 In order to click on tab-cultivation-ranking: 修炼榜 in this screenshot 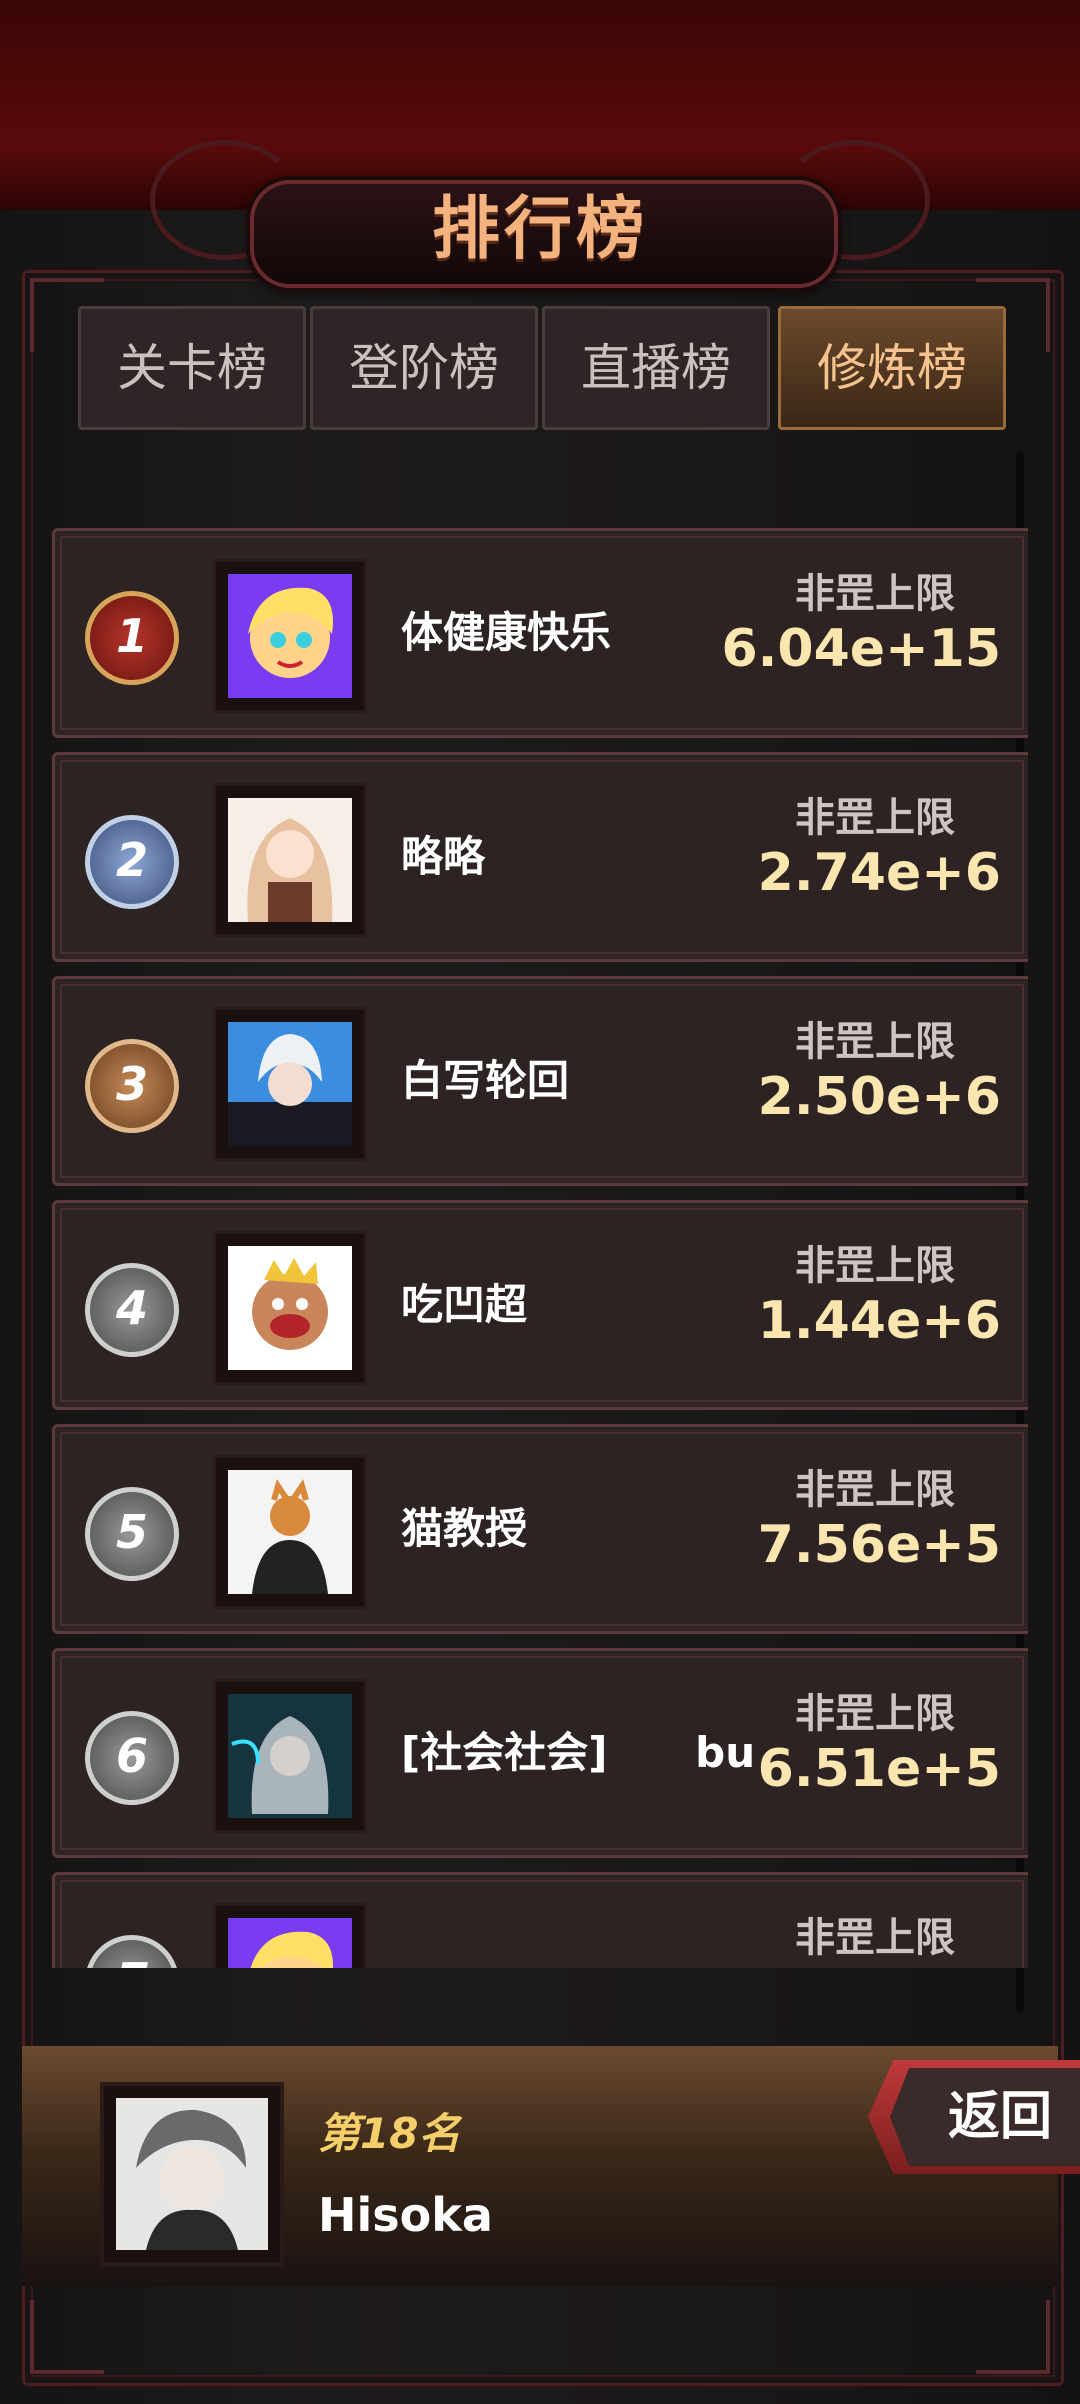, I will do `click(892, 368)`.